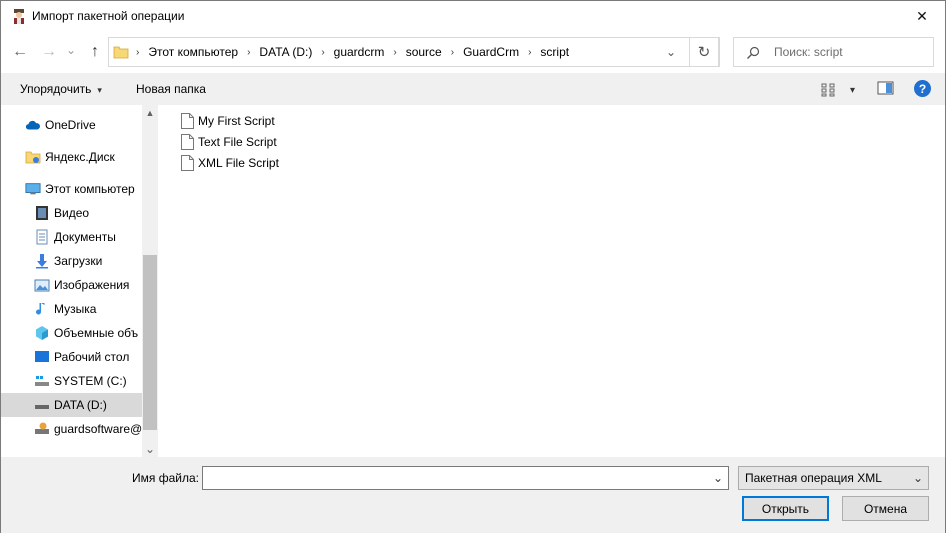 The width and height of the screenshot is (946, 533). I want to click on drive-d-icon, so click(42, 405).